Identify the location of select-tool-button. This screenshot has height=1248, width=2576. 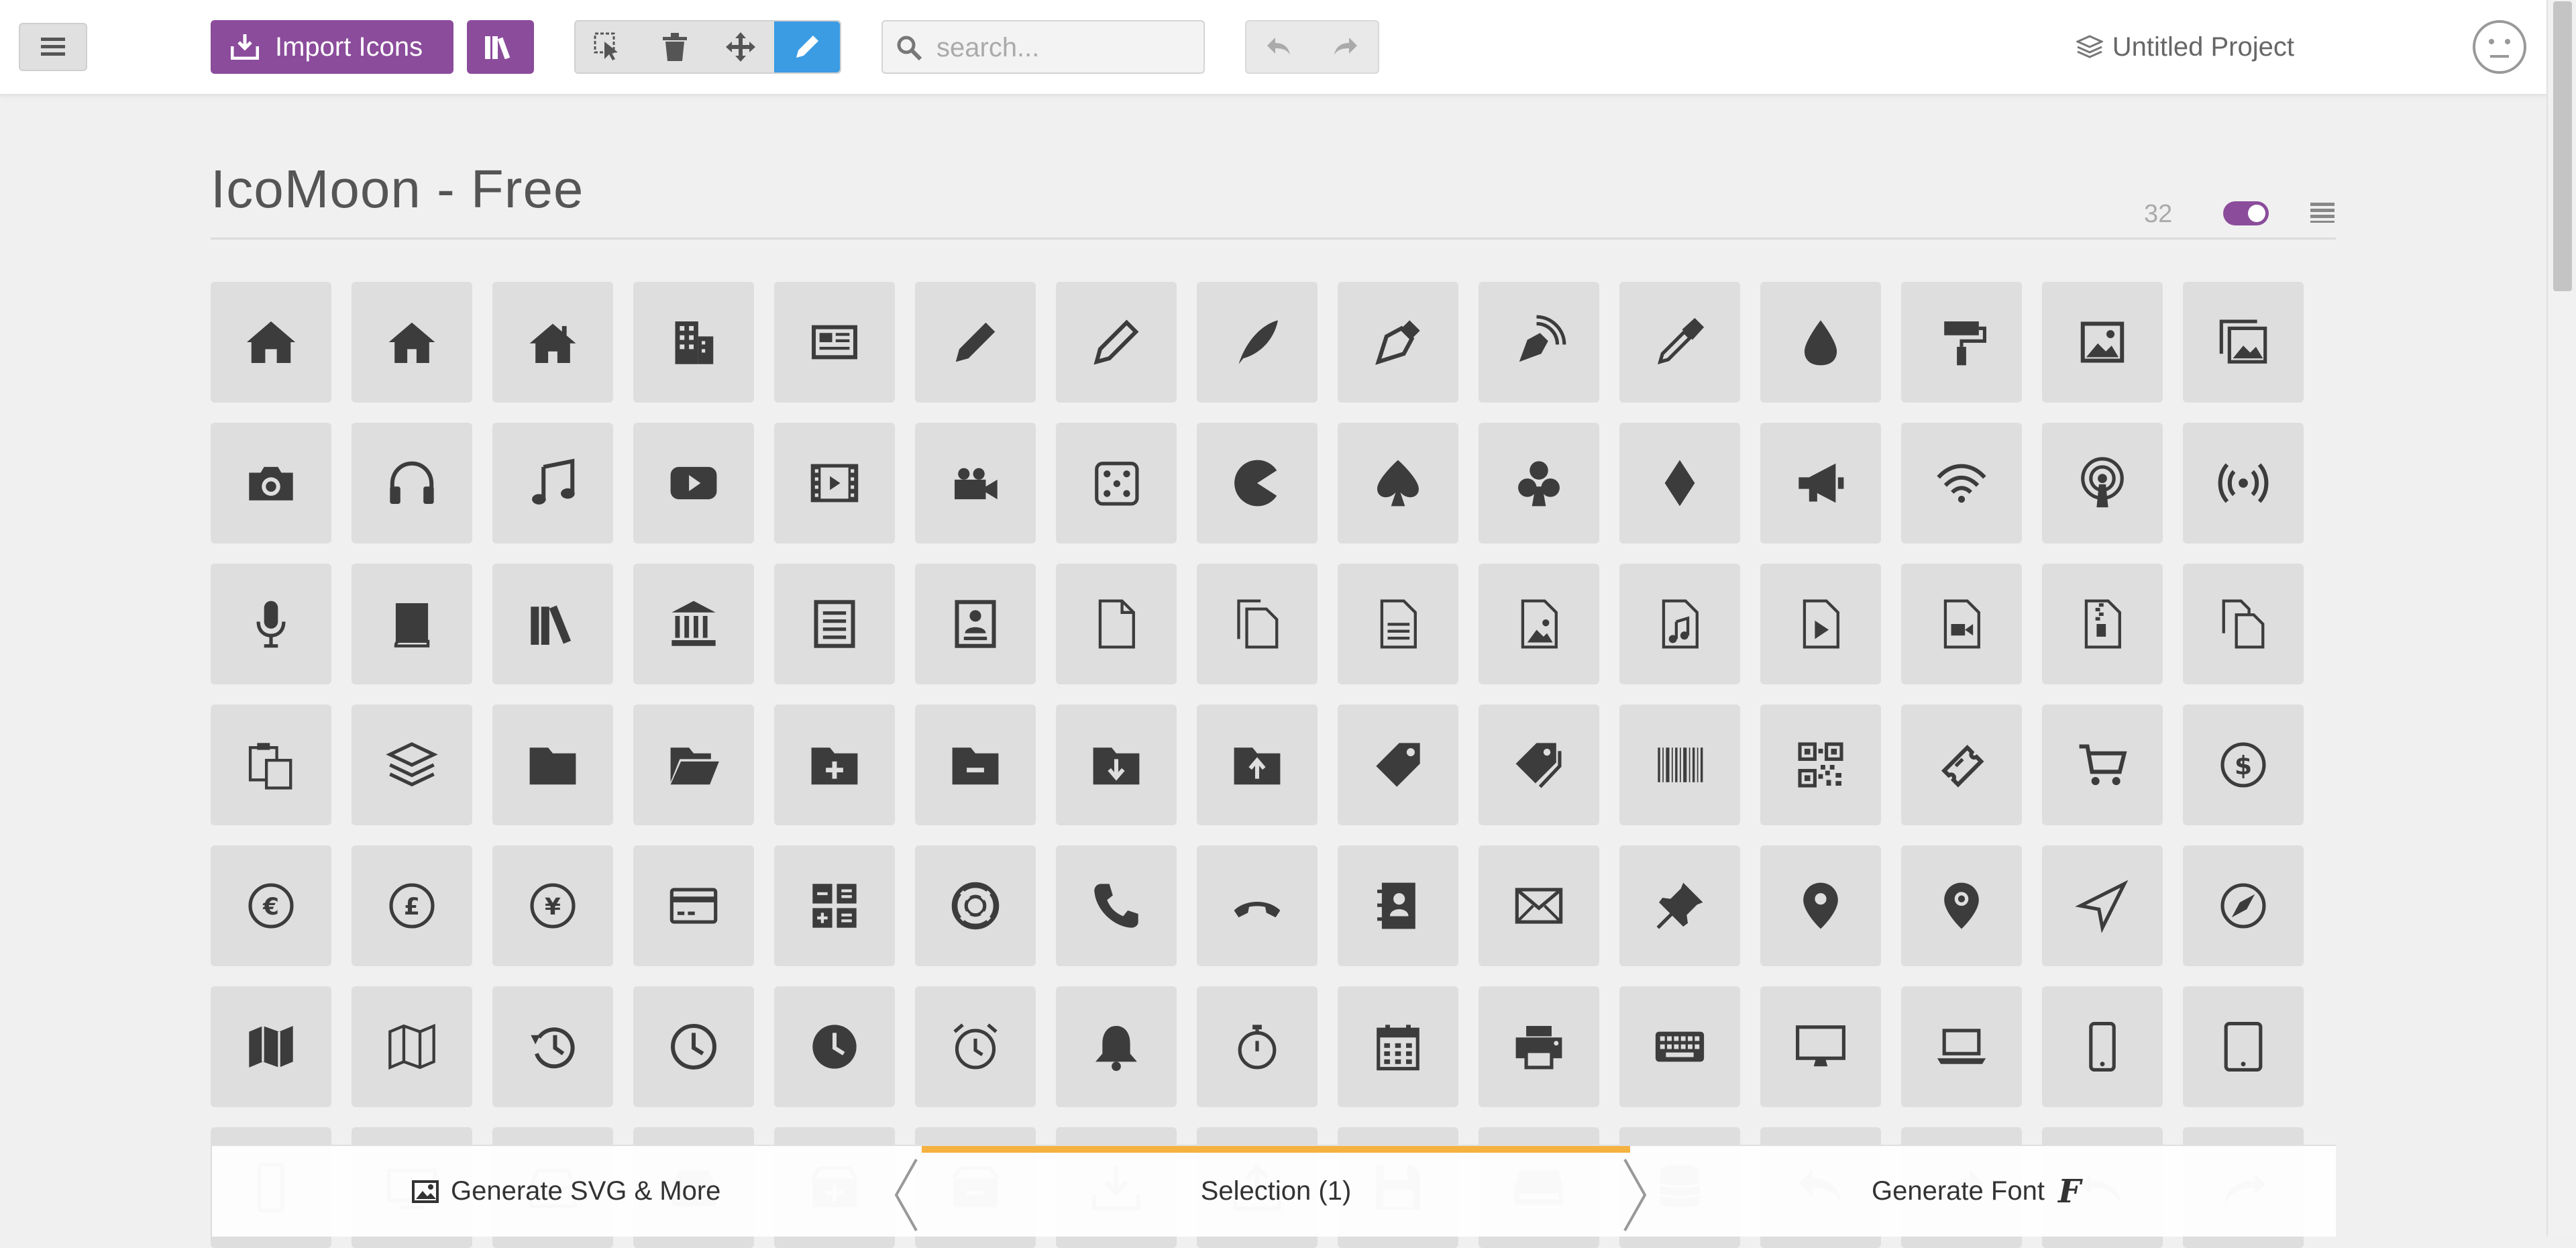
(609, 46).